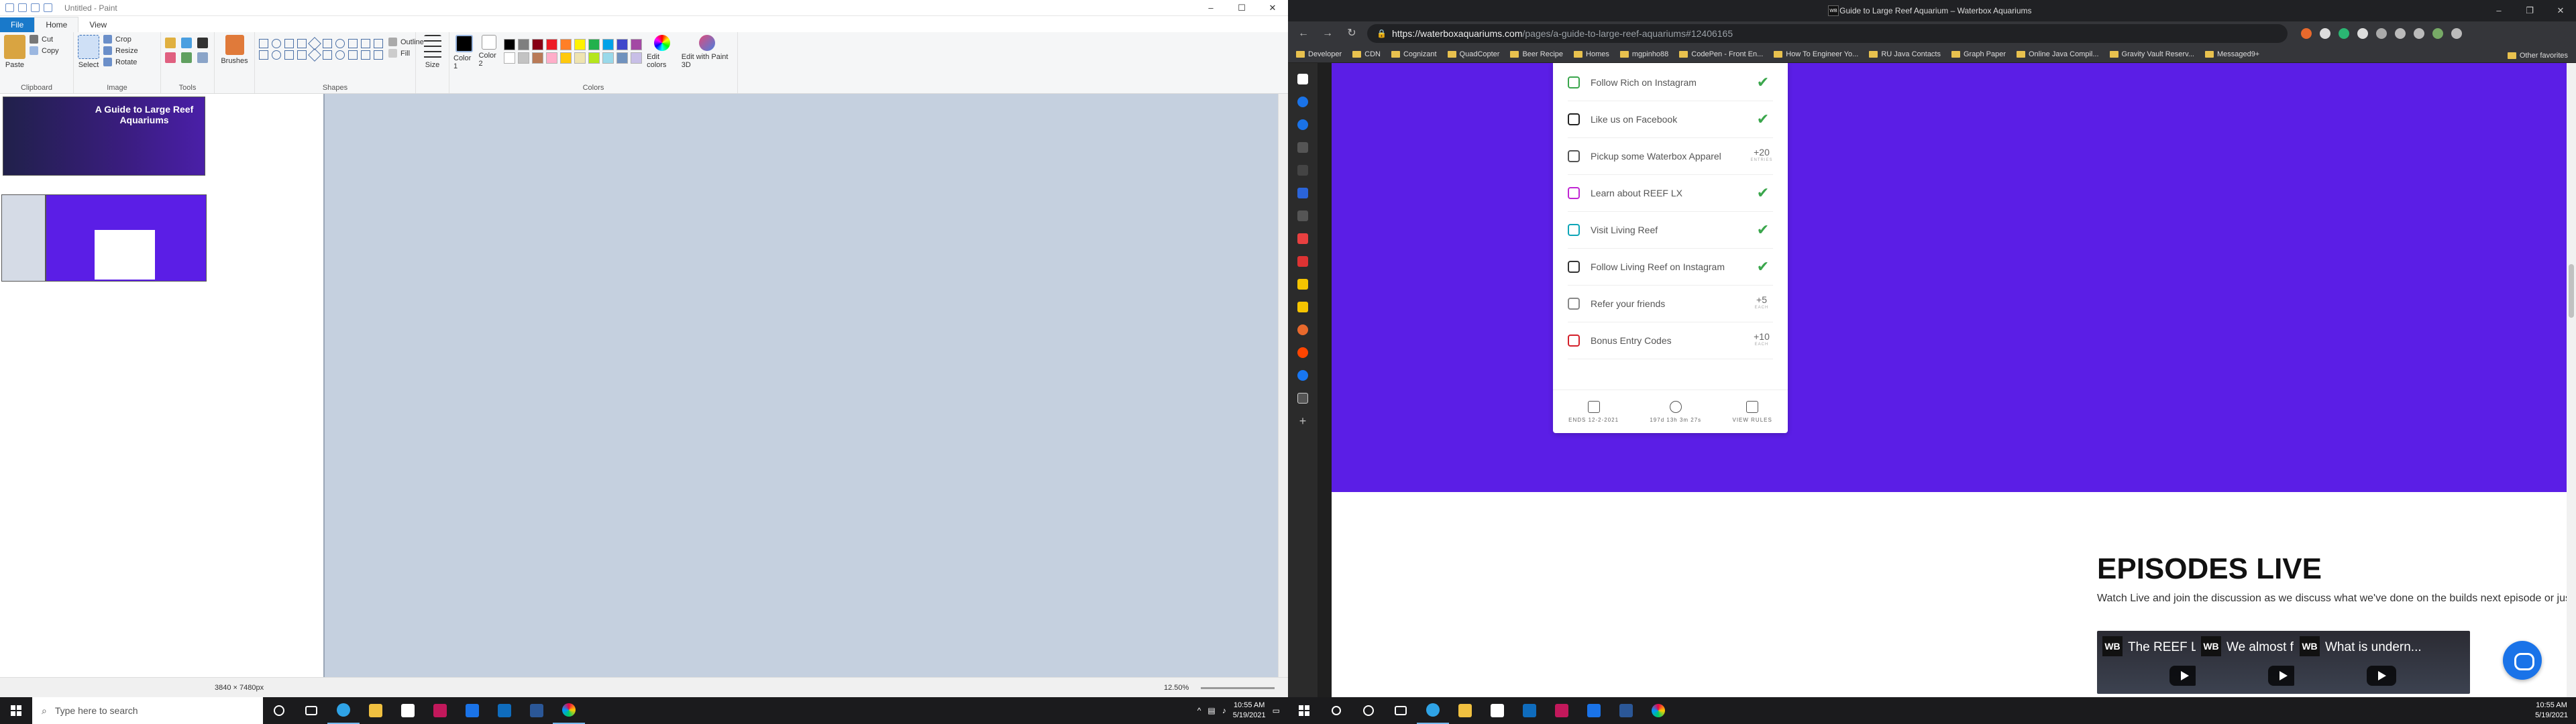 The width and height of the screenshot is (2576, 724). I want to click on taskbar-paint, so click(569, 710).